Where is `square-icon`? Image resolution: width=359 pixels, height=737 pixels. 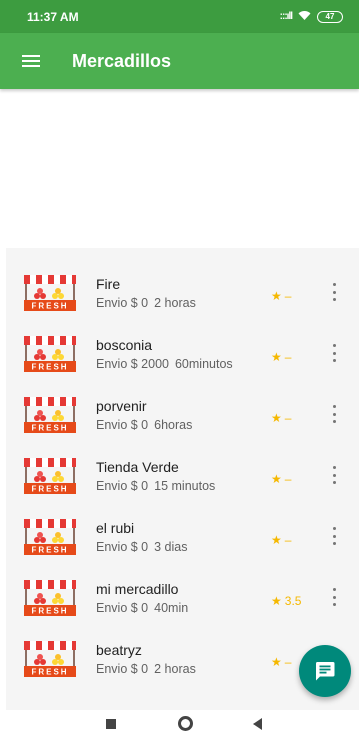
square-icon is located at coordinates (111, 723).